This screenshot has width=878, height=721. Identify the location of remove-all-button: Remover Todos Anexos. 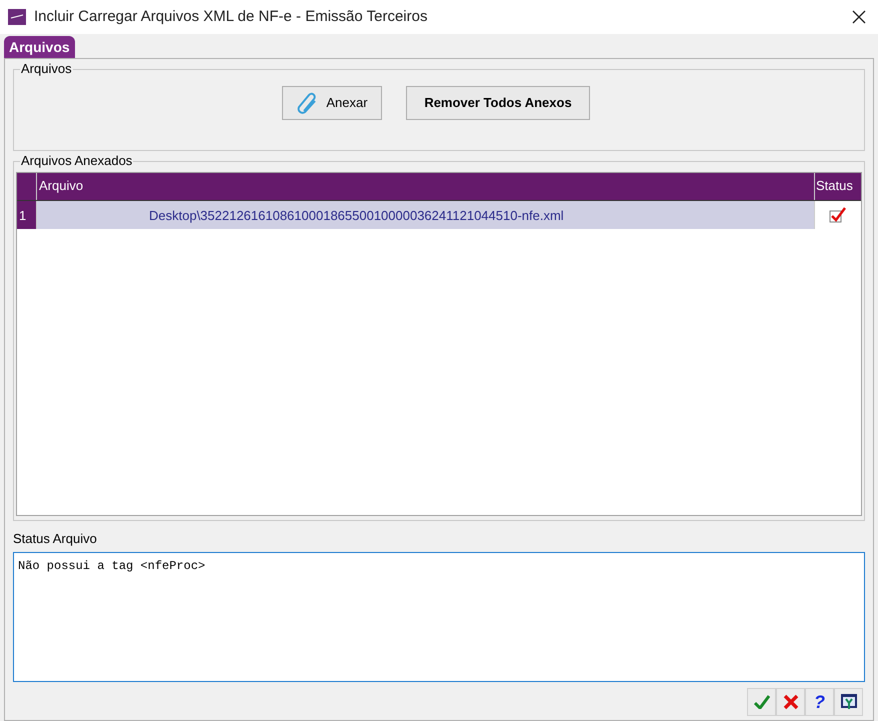
(498, 103).